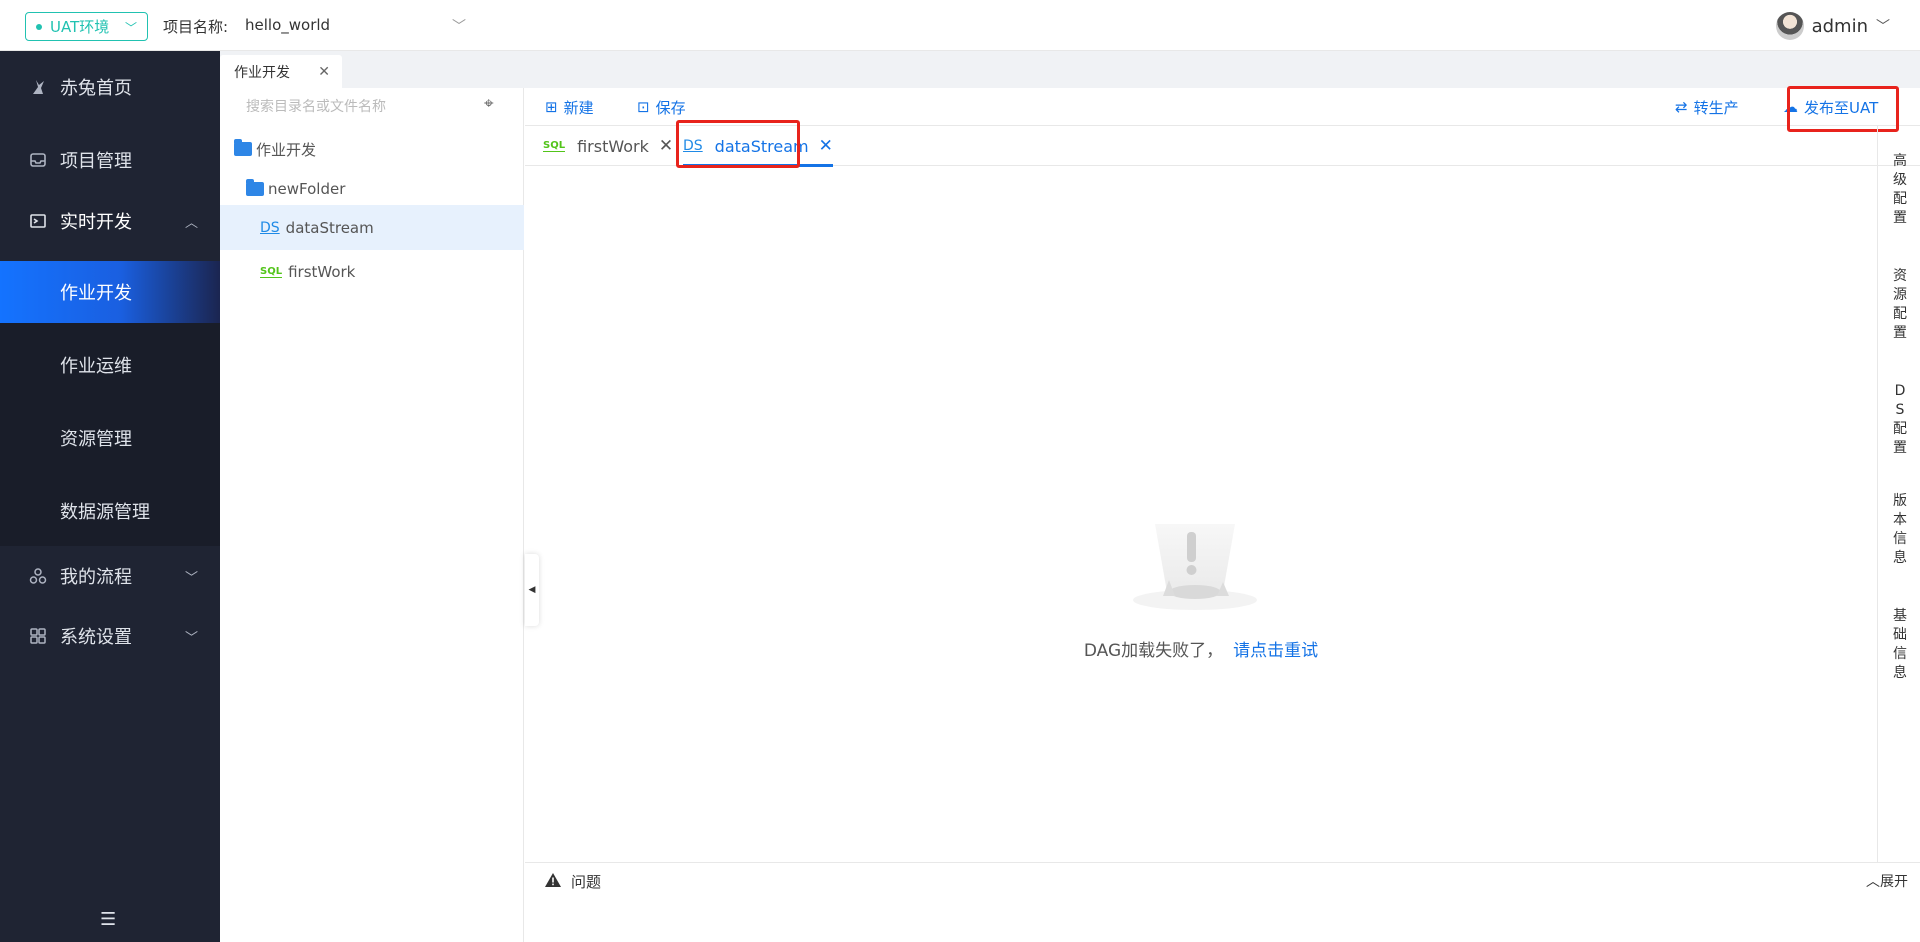 The height and width of the screenshot is (942, 1920). I want to click on sidebar-item-job-ops: 作业运维, so click(110, 365).